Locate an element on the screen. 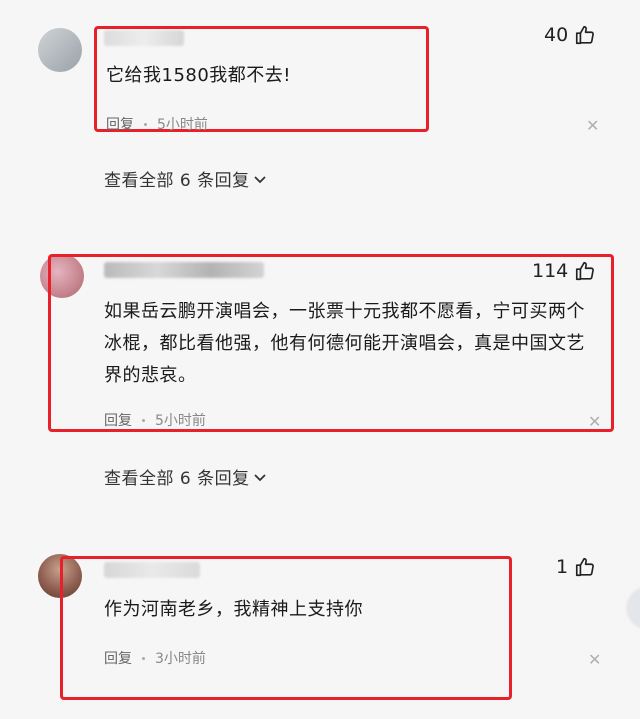  like-button: 1 is located at coordinates (576, 567).